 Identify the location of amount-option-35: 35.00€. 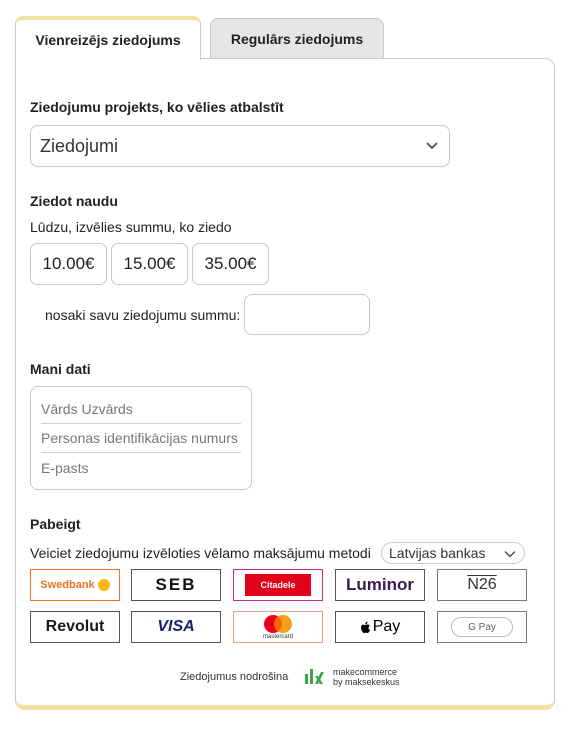
(230, 264).